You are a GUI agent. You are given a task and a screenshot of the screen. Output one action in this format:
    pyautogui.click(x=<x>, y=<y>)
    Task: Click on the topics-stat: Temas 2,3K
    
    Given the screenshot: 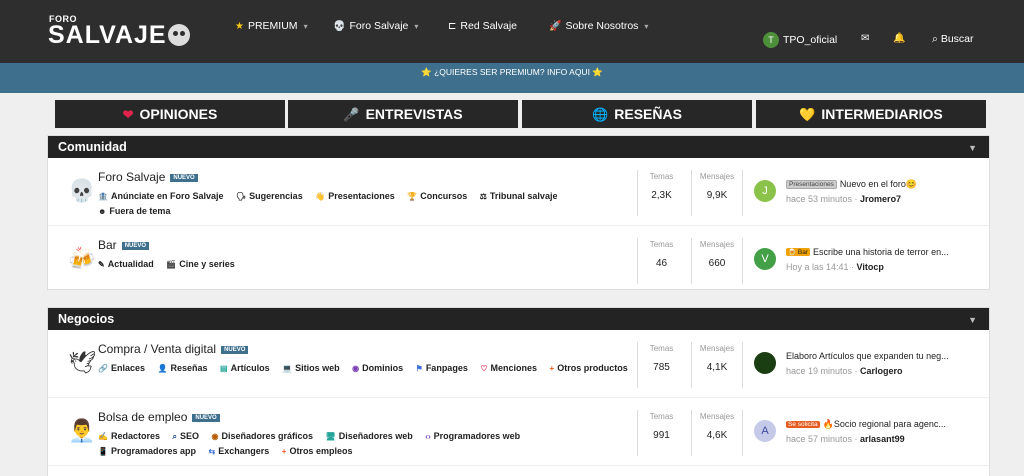 What is the action you would take?
    pyautogui.click(x=661, y=193)
    